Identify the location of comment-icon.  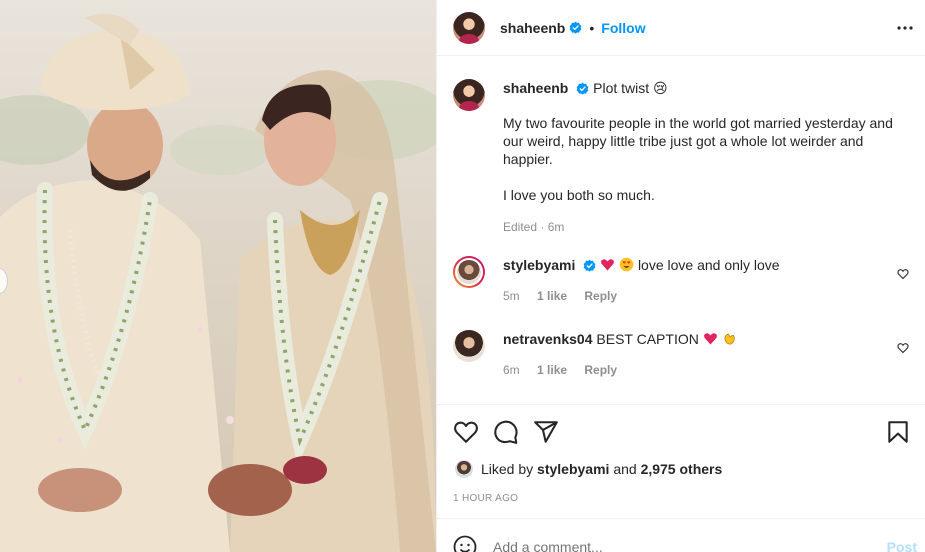
(506, 432).